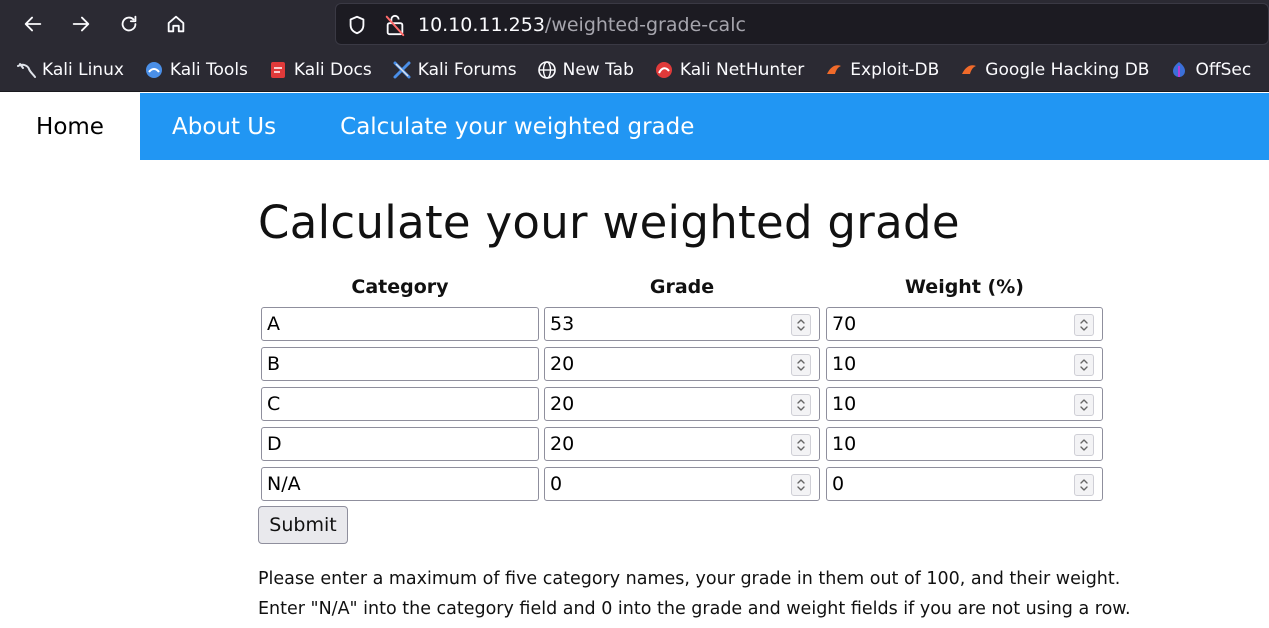 This screenshot has width=1269, height=628. Describe the element at coordinates (1223, 69) in the screenshot. I see `bookmark-label: OffSec` at that location.